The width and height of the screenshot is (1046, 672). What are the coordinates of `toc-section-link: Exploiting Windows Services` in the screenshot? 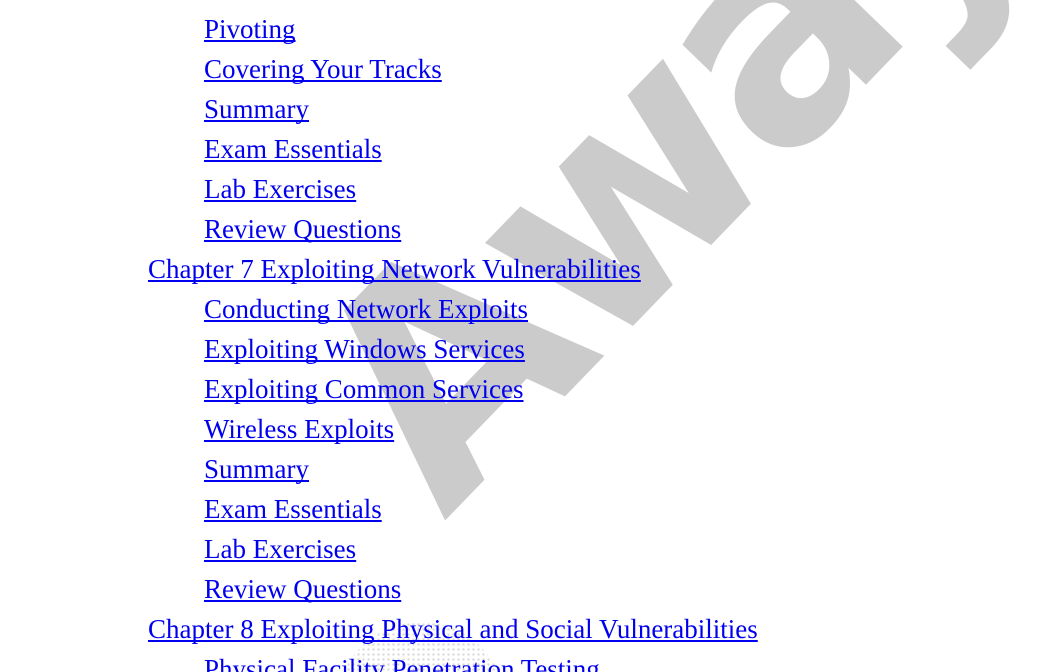 It's located at (364, 349).